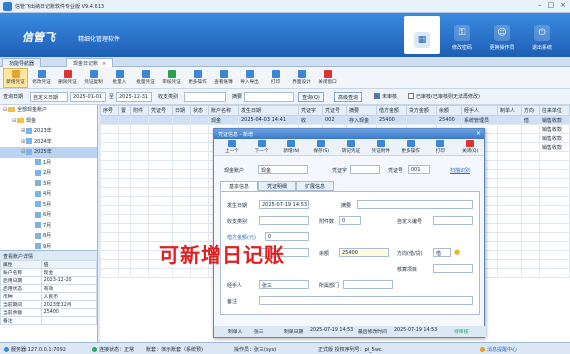 The image size is (570, 354). I want to click on tree-node: ⊞ 2023年, so click(48, 131).